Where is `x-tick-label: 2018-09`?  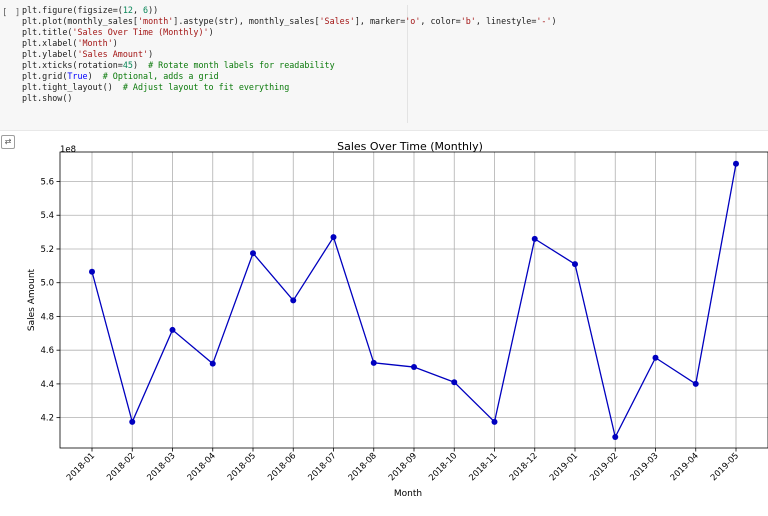
x-tick-label: 2018-09 is located at coordinates (403, 467).